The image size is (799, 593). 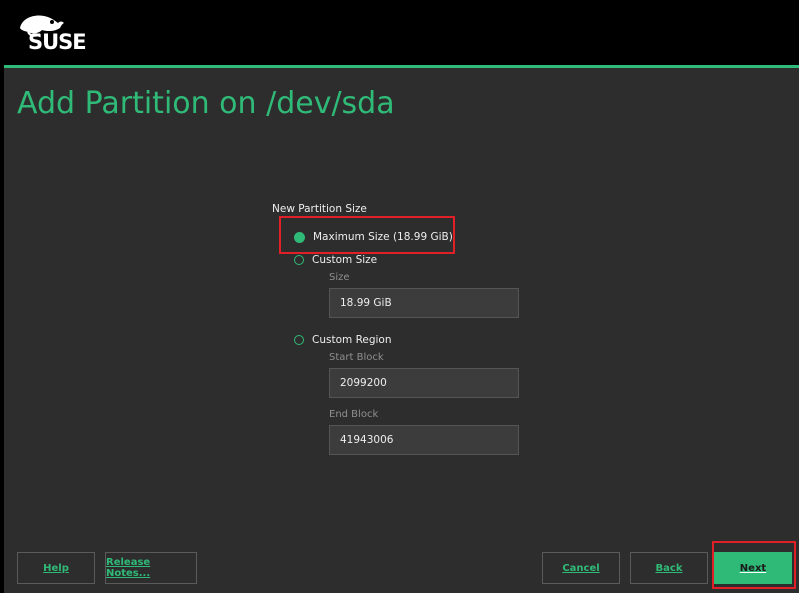 What do you see at coordinates (345, 260) in the screenshot?
I see `radio-label: Custom Size` at bounding box center [345, 260].